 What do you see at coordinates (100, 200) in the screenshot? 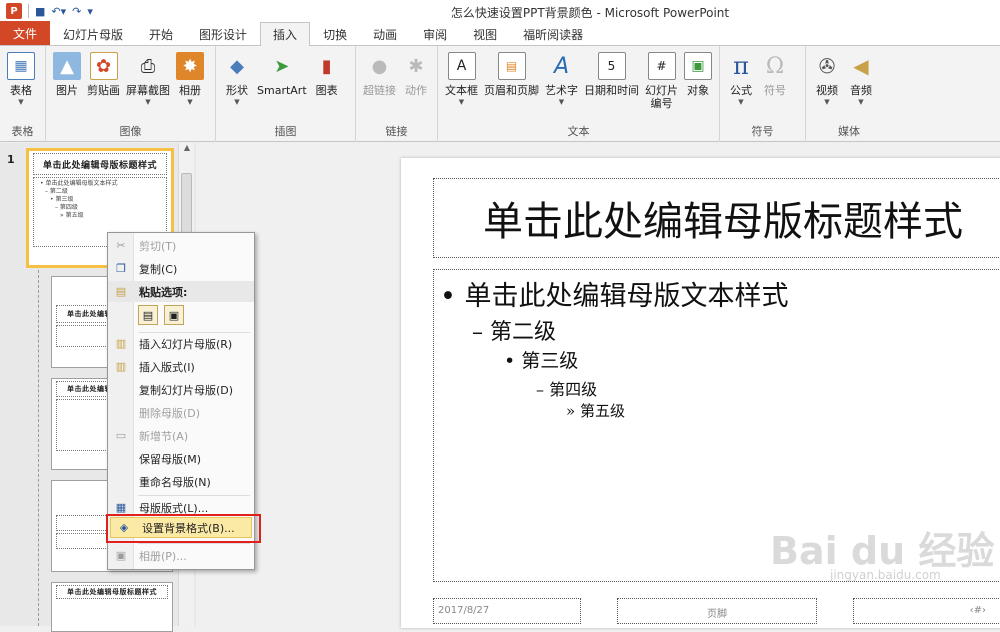
I see `thumb-body: • 单击此处编辑母版文本样式 – 第二级 • 第三级 – 第四级 » 第五级` at bounding box center [100, 200].